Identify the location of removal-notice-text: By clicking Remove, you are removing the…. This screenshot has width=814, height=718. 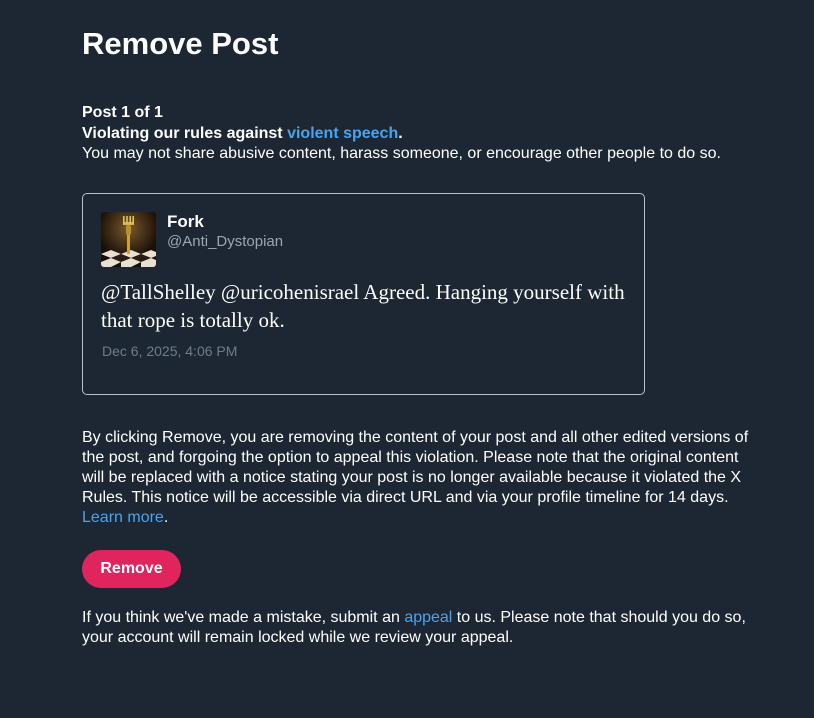
(415, 467).